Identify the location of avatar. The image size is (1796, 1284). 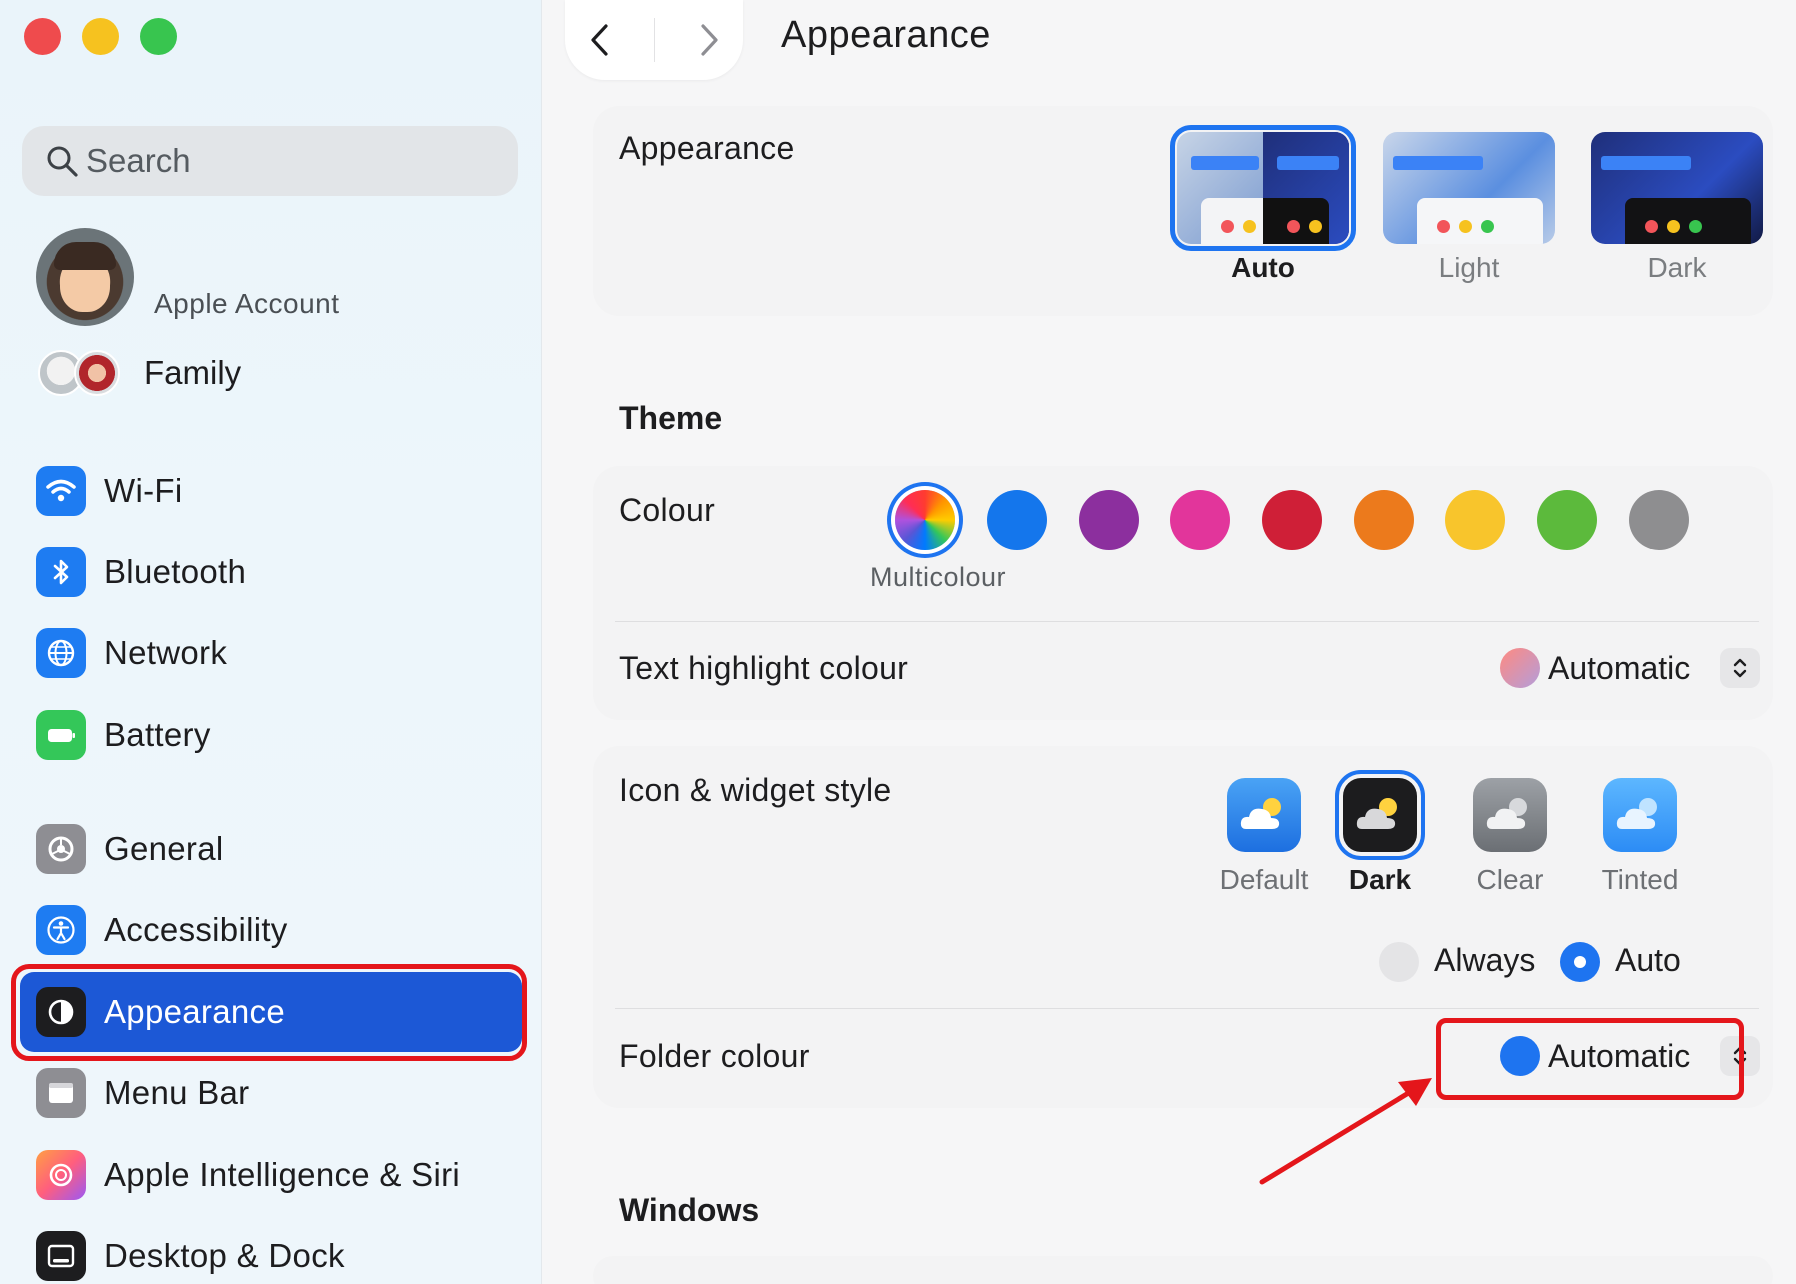
(85, 277).